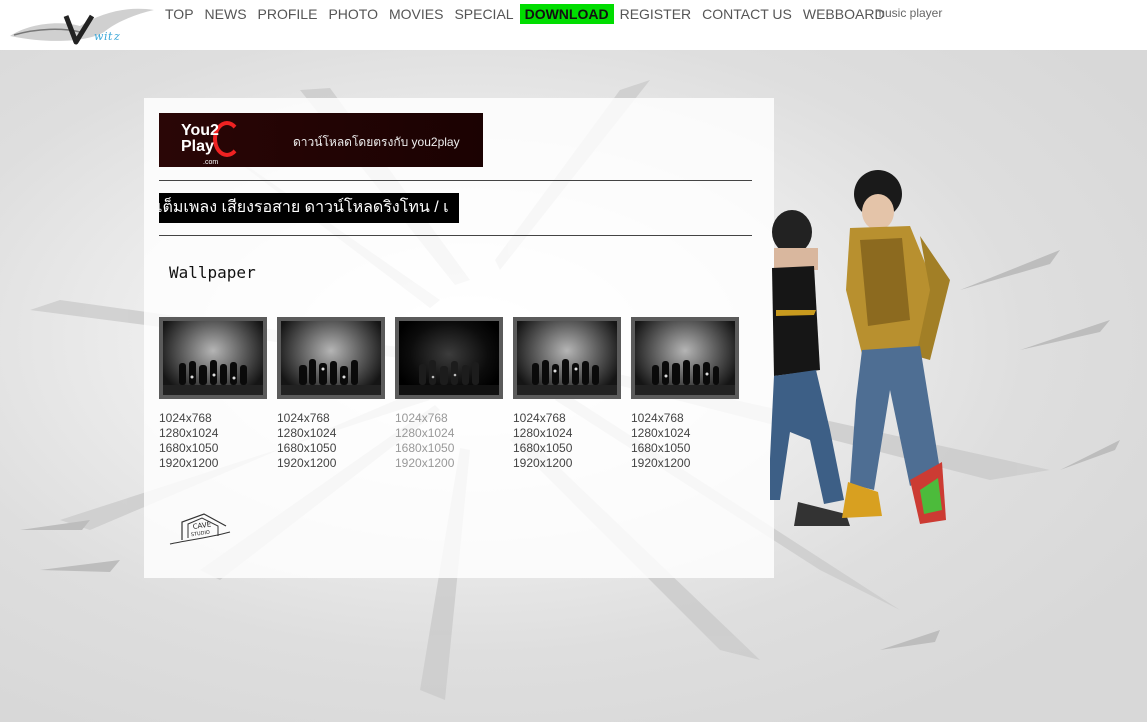  Describe the element at coordinates (116, 36) in the screenshot. I see `svg-text: z` at that location.